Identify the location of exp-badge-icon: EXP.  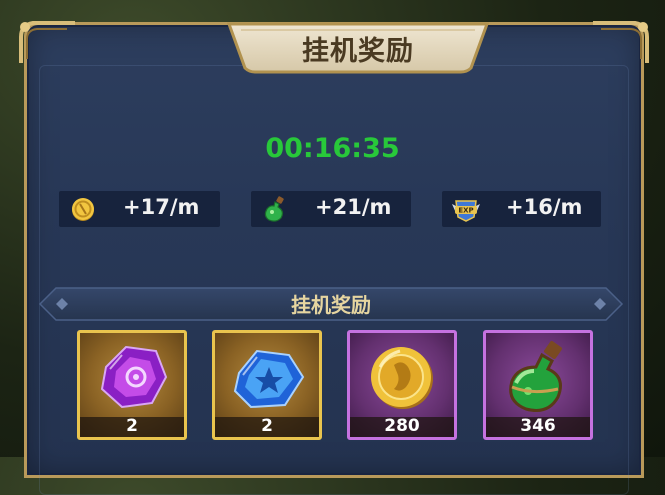
(466, 211).